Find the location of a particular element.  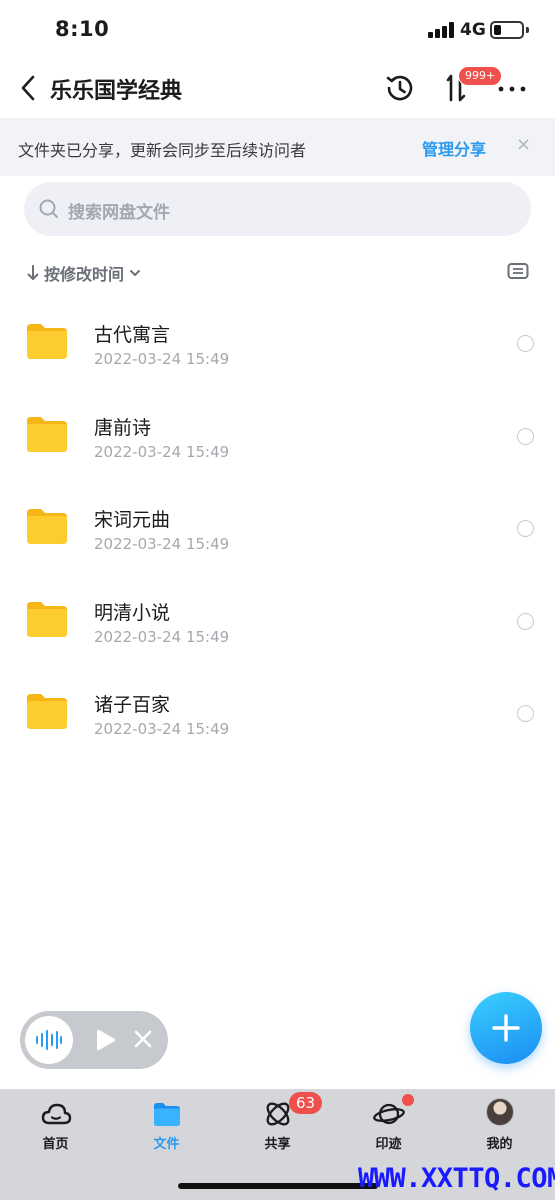

back-button is located at coordinates (28, 88).